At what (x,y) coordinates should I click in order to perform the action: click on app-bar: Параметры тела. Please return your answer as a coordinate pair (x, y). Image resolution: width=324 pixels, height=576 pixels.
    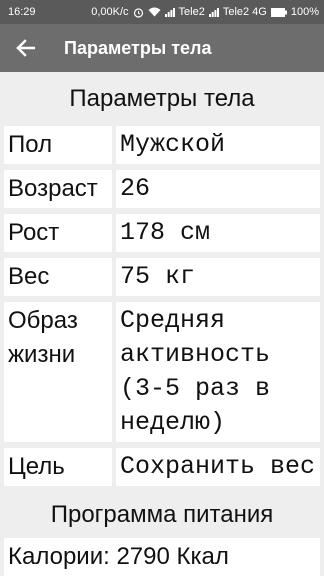
    Looking at the image, I should click on (162, 48).